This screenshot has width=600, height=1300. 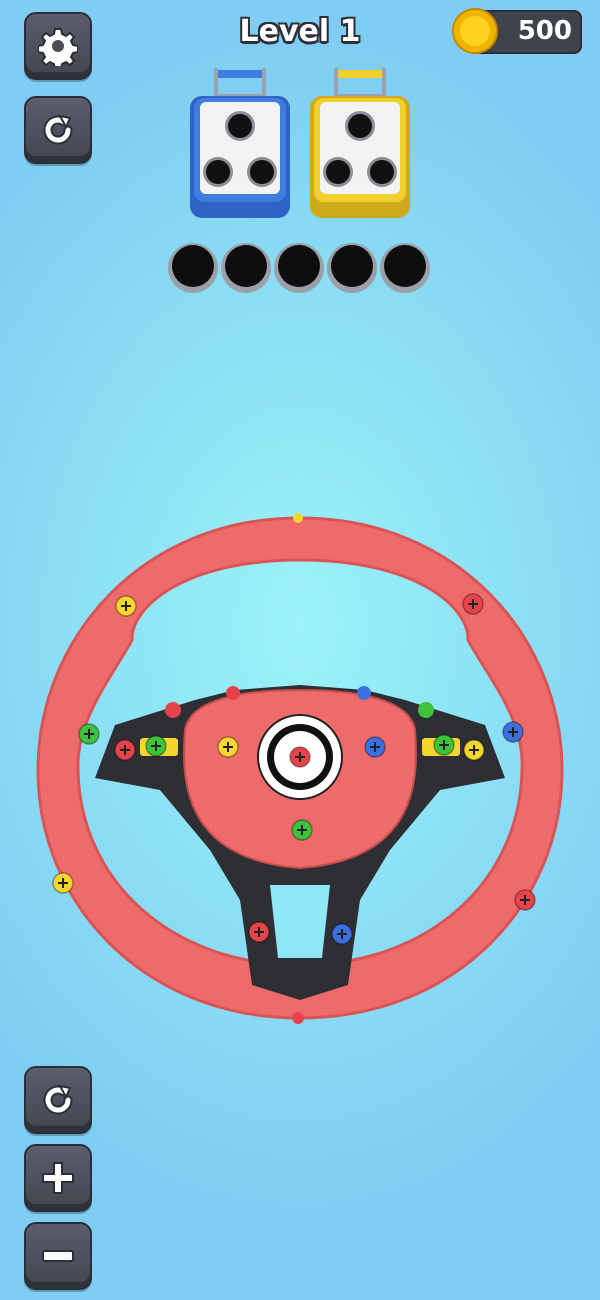 I want to click on rotate-icon, so click(x=58, y=1099).